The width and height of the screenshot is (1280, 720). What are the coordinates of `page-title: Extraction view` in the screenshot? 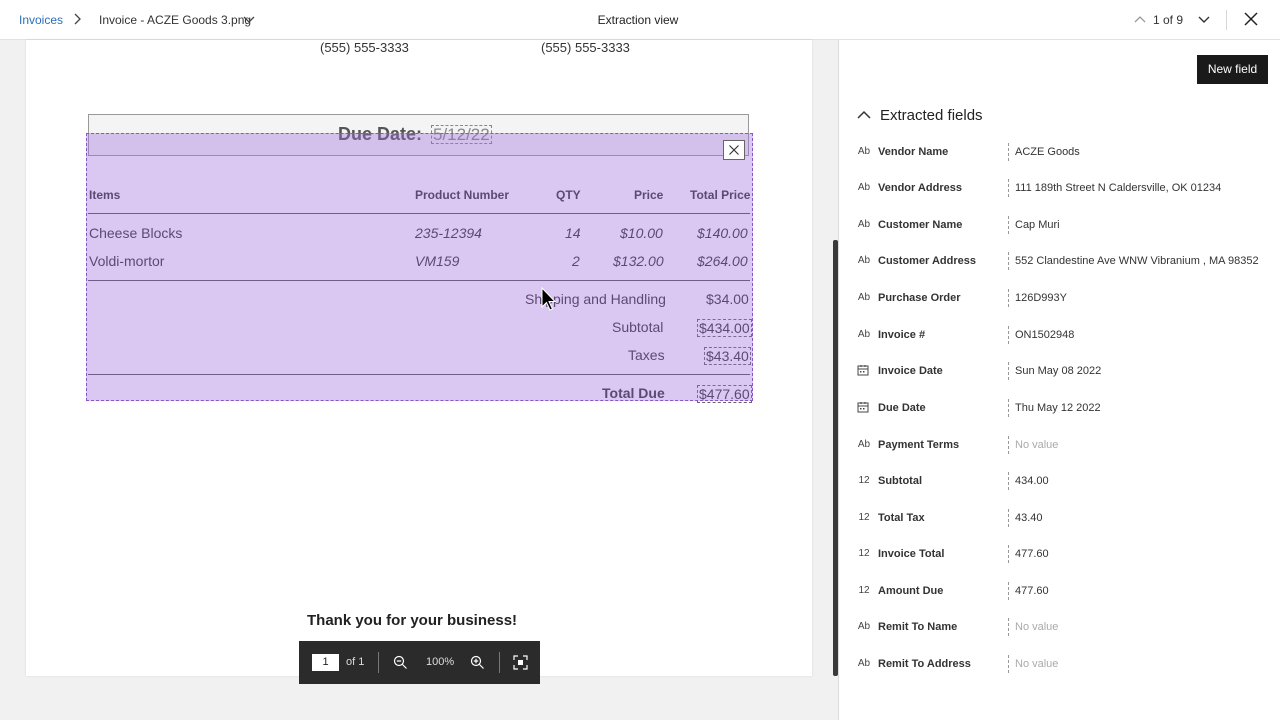 It's located at (638, 20).